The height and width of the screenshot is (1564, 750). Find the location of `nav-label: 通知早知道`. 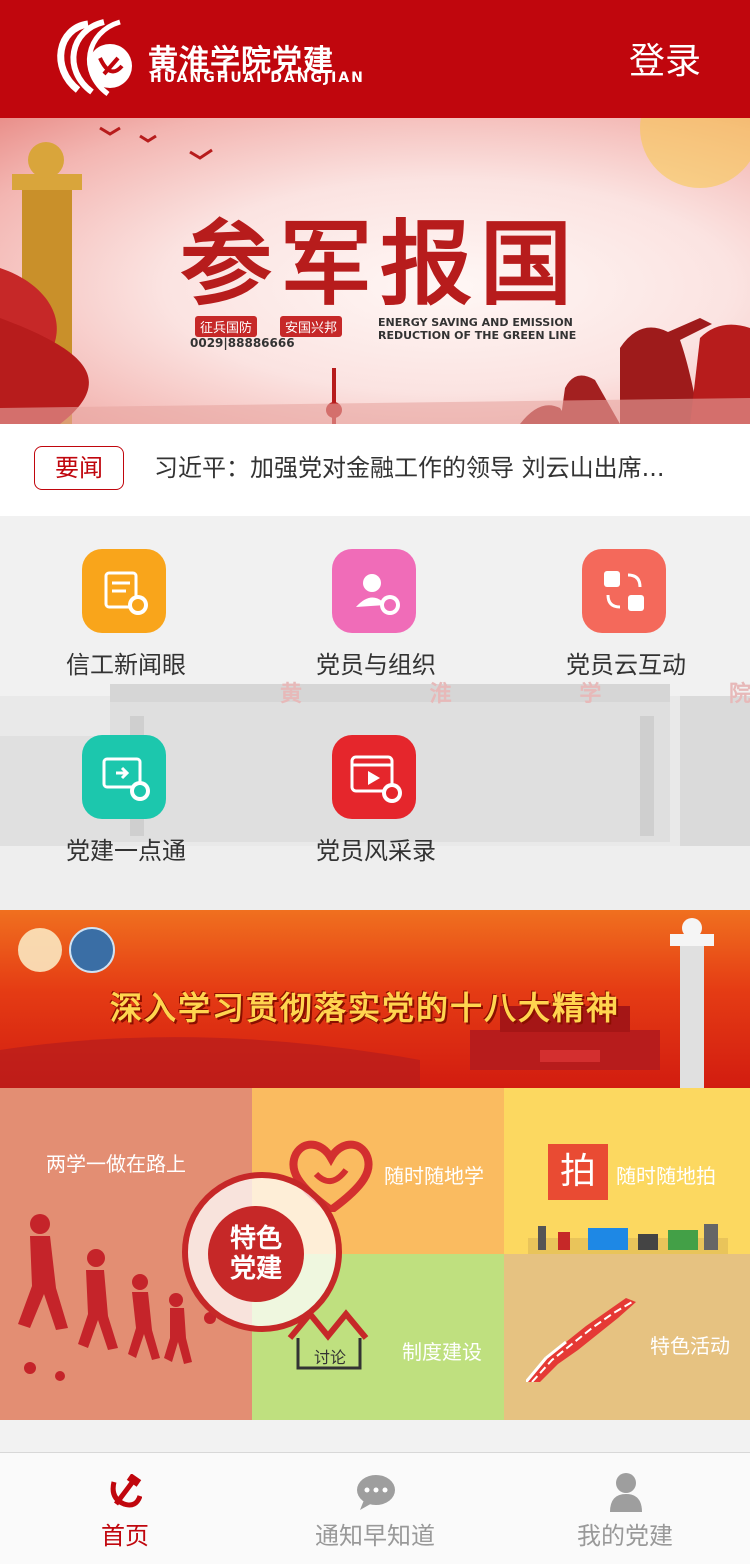

nav-label: 通知早知道 is located at coordinates (375, 1536).